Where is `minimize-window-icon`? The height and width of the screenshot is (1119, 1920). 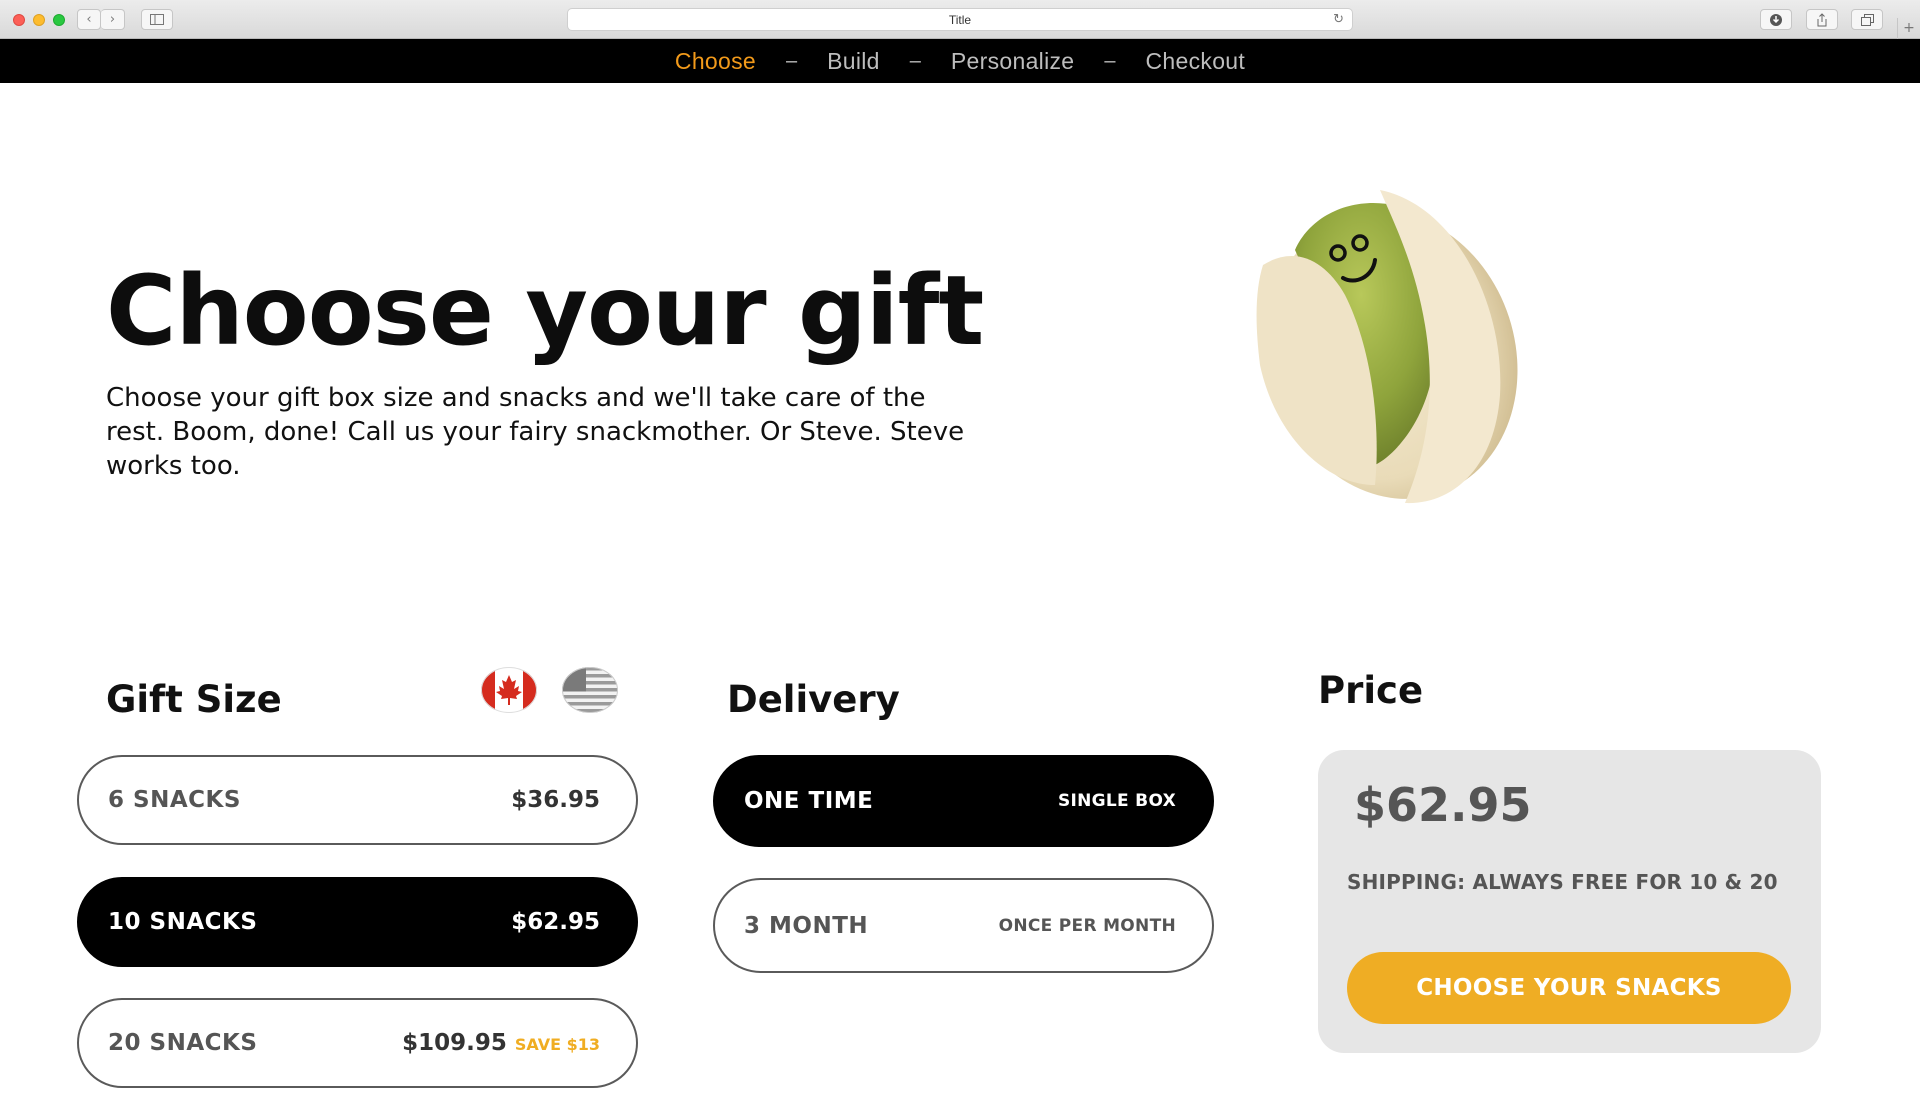
minimize-window-icon is located at coordinates (39, 20).